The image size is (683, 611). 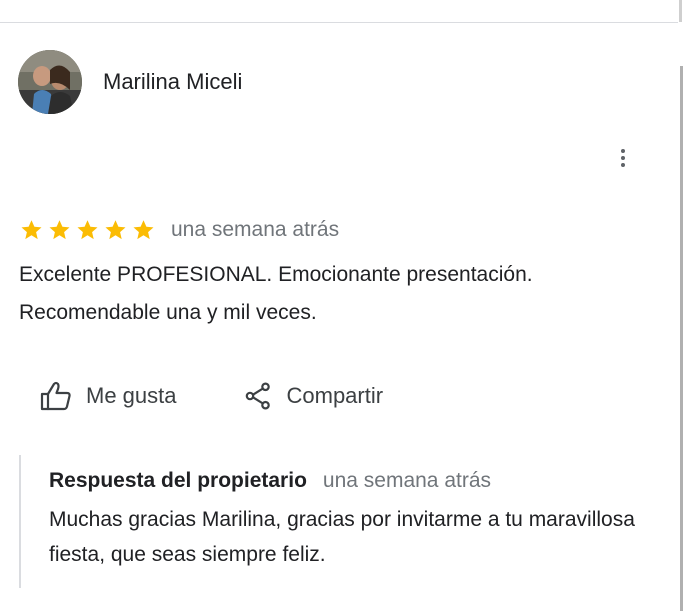 What do you see at coordinates (55, 396) in the screenshot?
I see `thumb-up-icon` at bounding box center [55, 396].